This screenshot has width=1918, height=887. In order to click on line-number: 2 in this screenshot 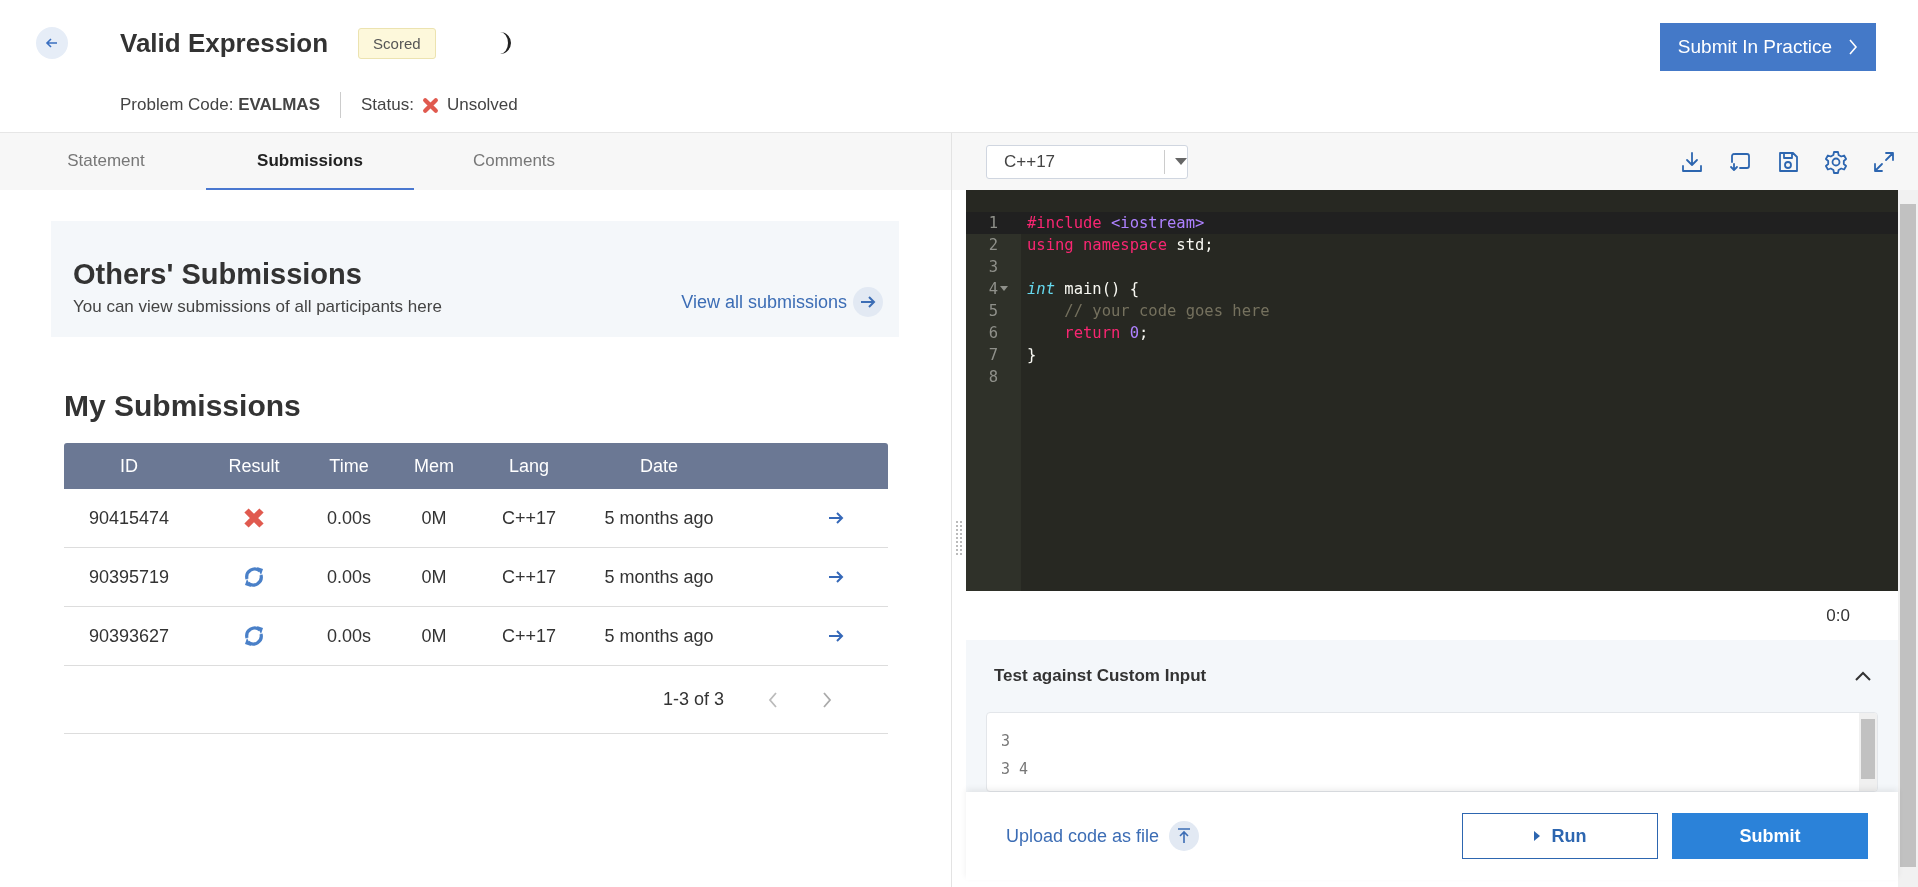, I will do `click(992, 245)`.